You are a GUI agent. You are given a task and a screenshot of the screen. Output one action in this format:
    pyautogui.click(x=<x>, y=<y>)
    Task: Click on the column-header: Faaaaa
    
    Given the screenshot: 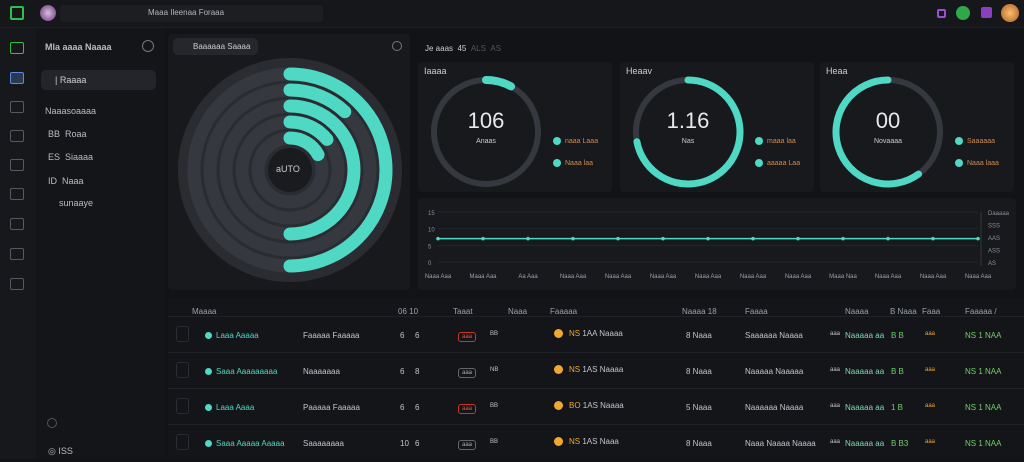 What is the action you would take?
    pyautogui.click(x=563, y=311)
    